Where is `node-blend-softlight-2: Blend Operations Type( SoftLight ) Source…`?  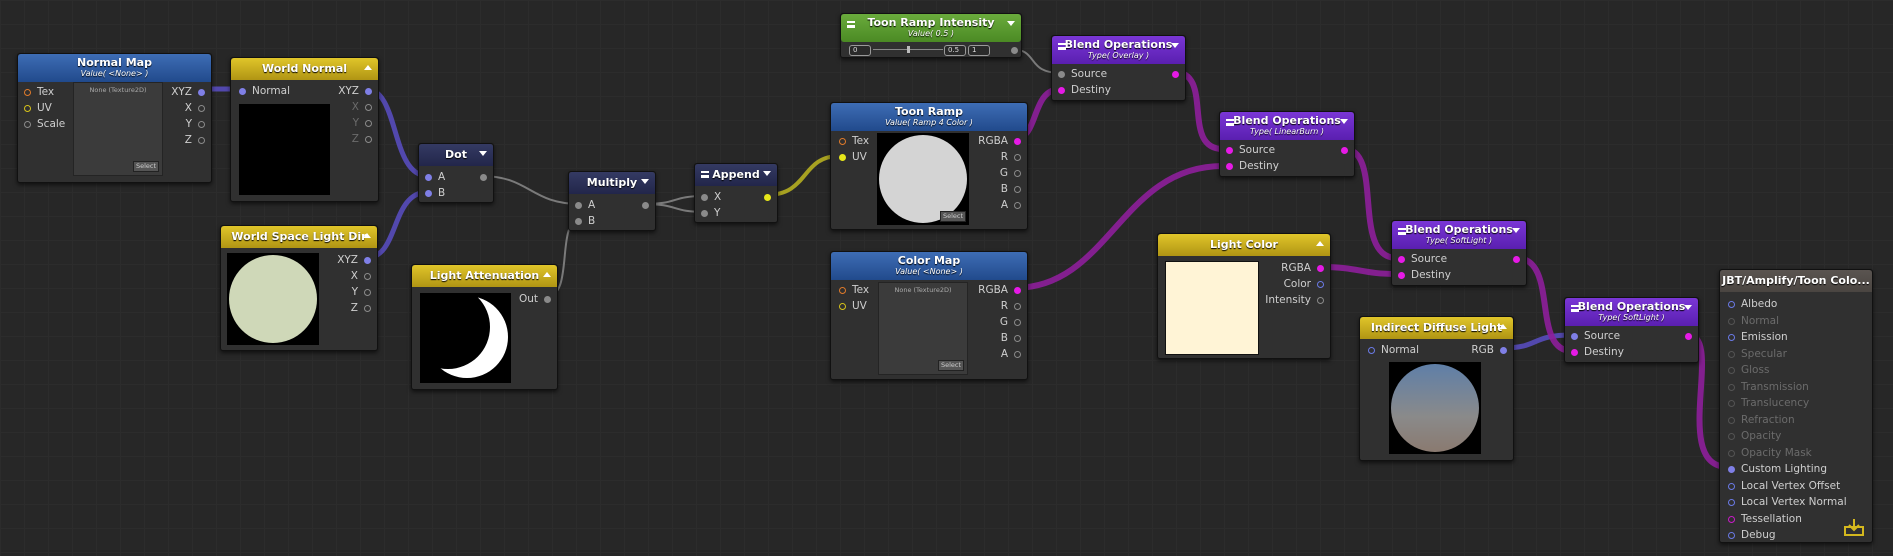 node-blend-softlight-2: Blend Operations Type( SoftLight ) Source… is located at coordinates (1631, 330).